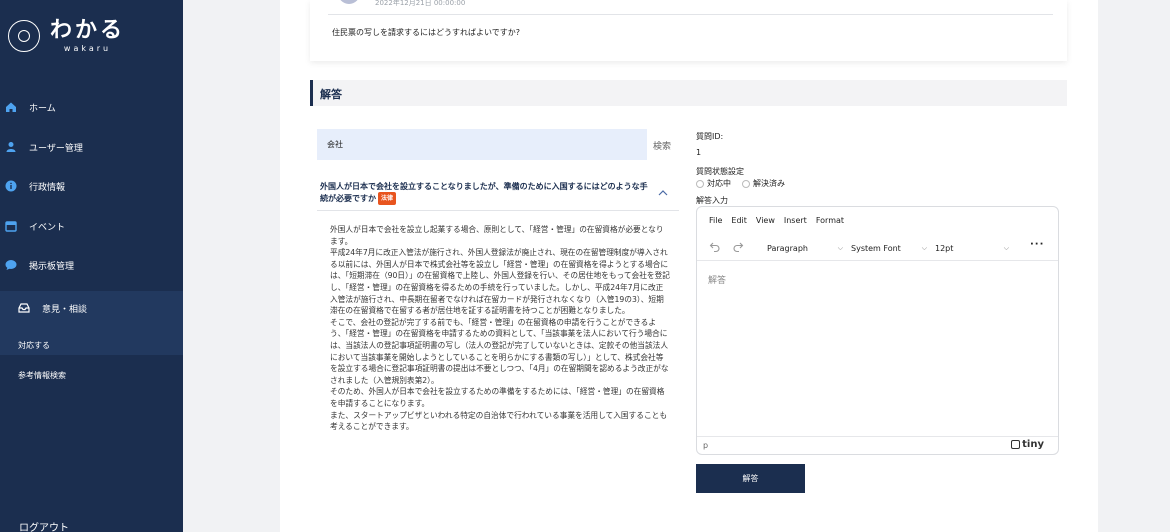 The height and width of the screenshot is (532, 1170). Describe the element at coordinates (972, 248) in the screenshot. I see `font-size-select: 12pt ⌵` at that location.